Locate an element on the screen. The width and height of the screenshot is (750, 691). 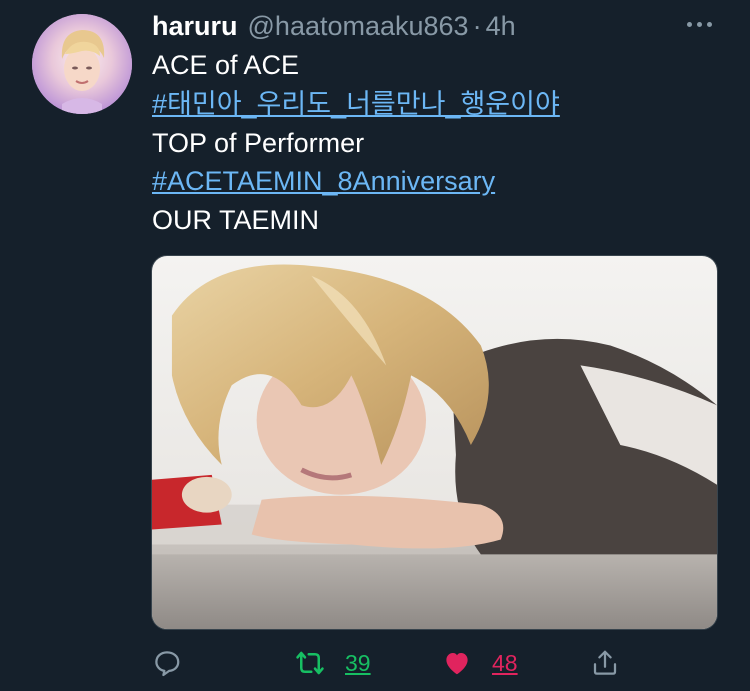
reply-icon is located at coordinates (167, 664).